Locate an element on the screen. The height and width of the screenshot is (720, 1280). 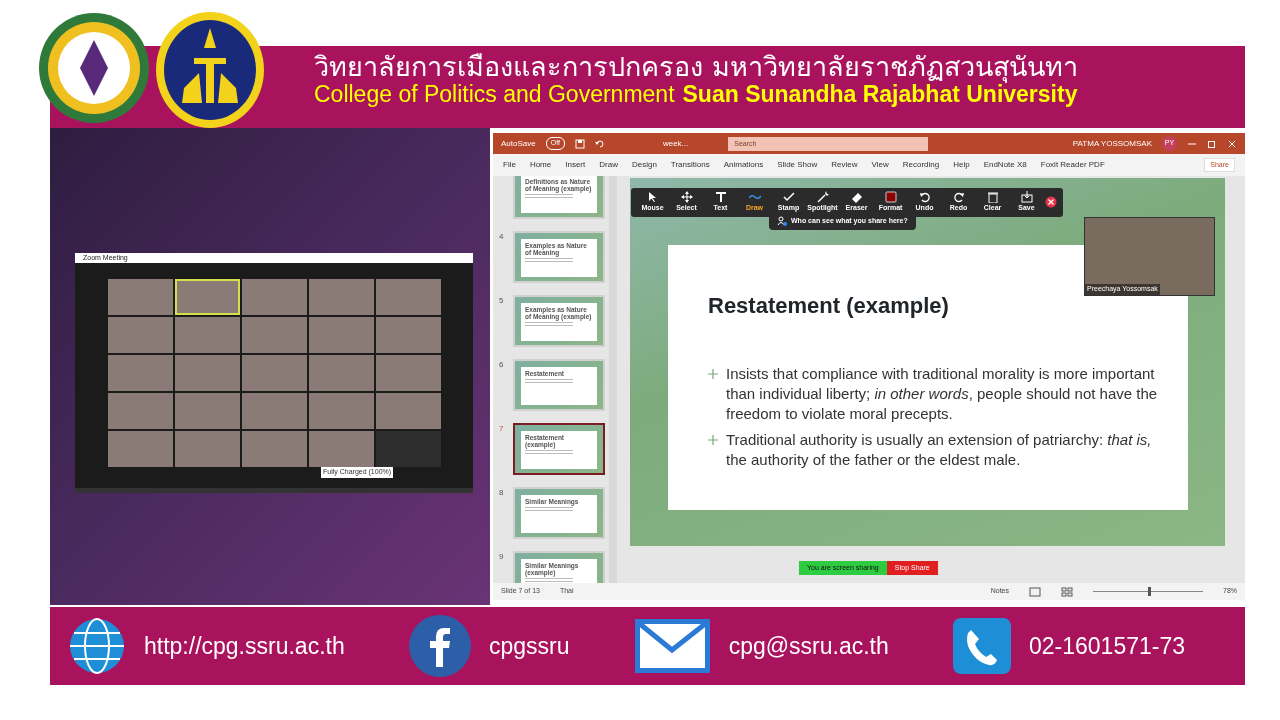
ribbon-tab: EndNote X8 is located at coordinates (1005, 165).